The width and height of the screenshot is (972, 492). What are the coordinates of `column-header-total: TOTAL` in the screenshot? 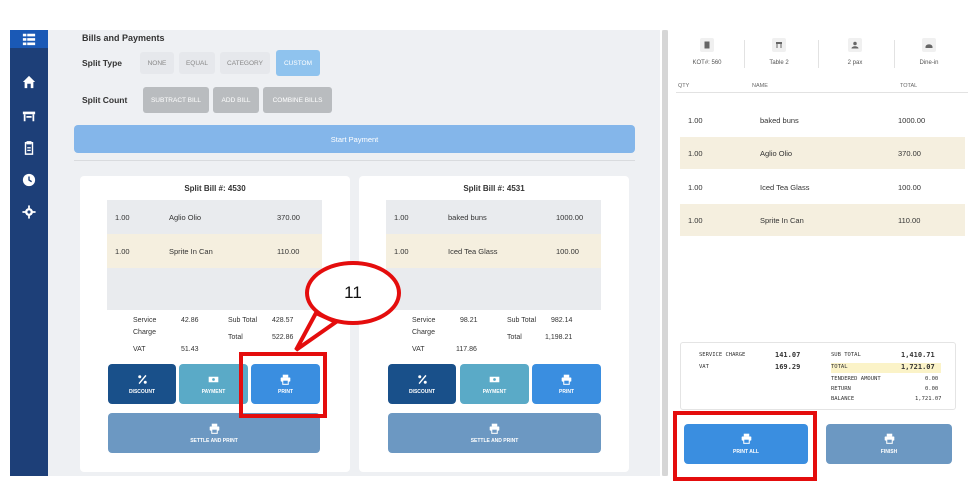 It's located at (909, 86).